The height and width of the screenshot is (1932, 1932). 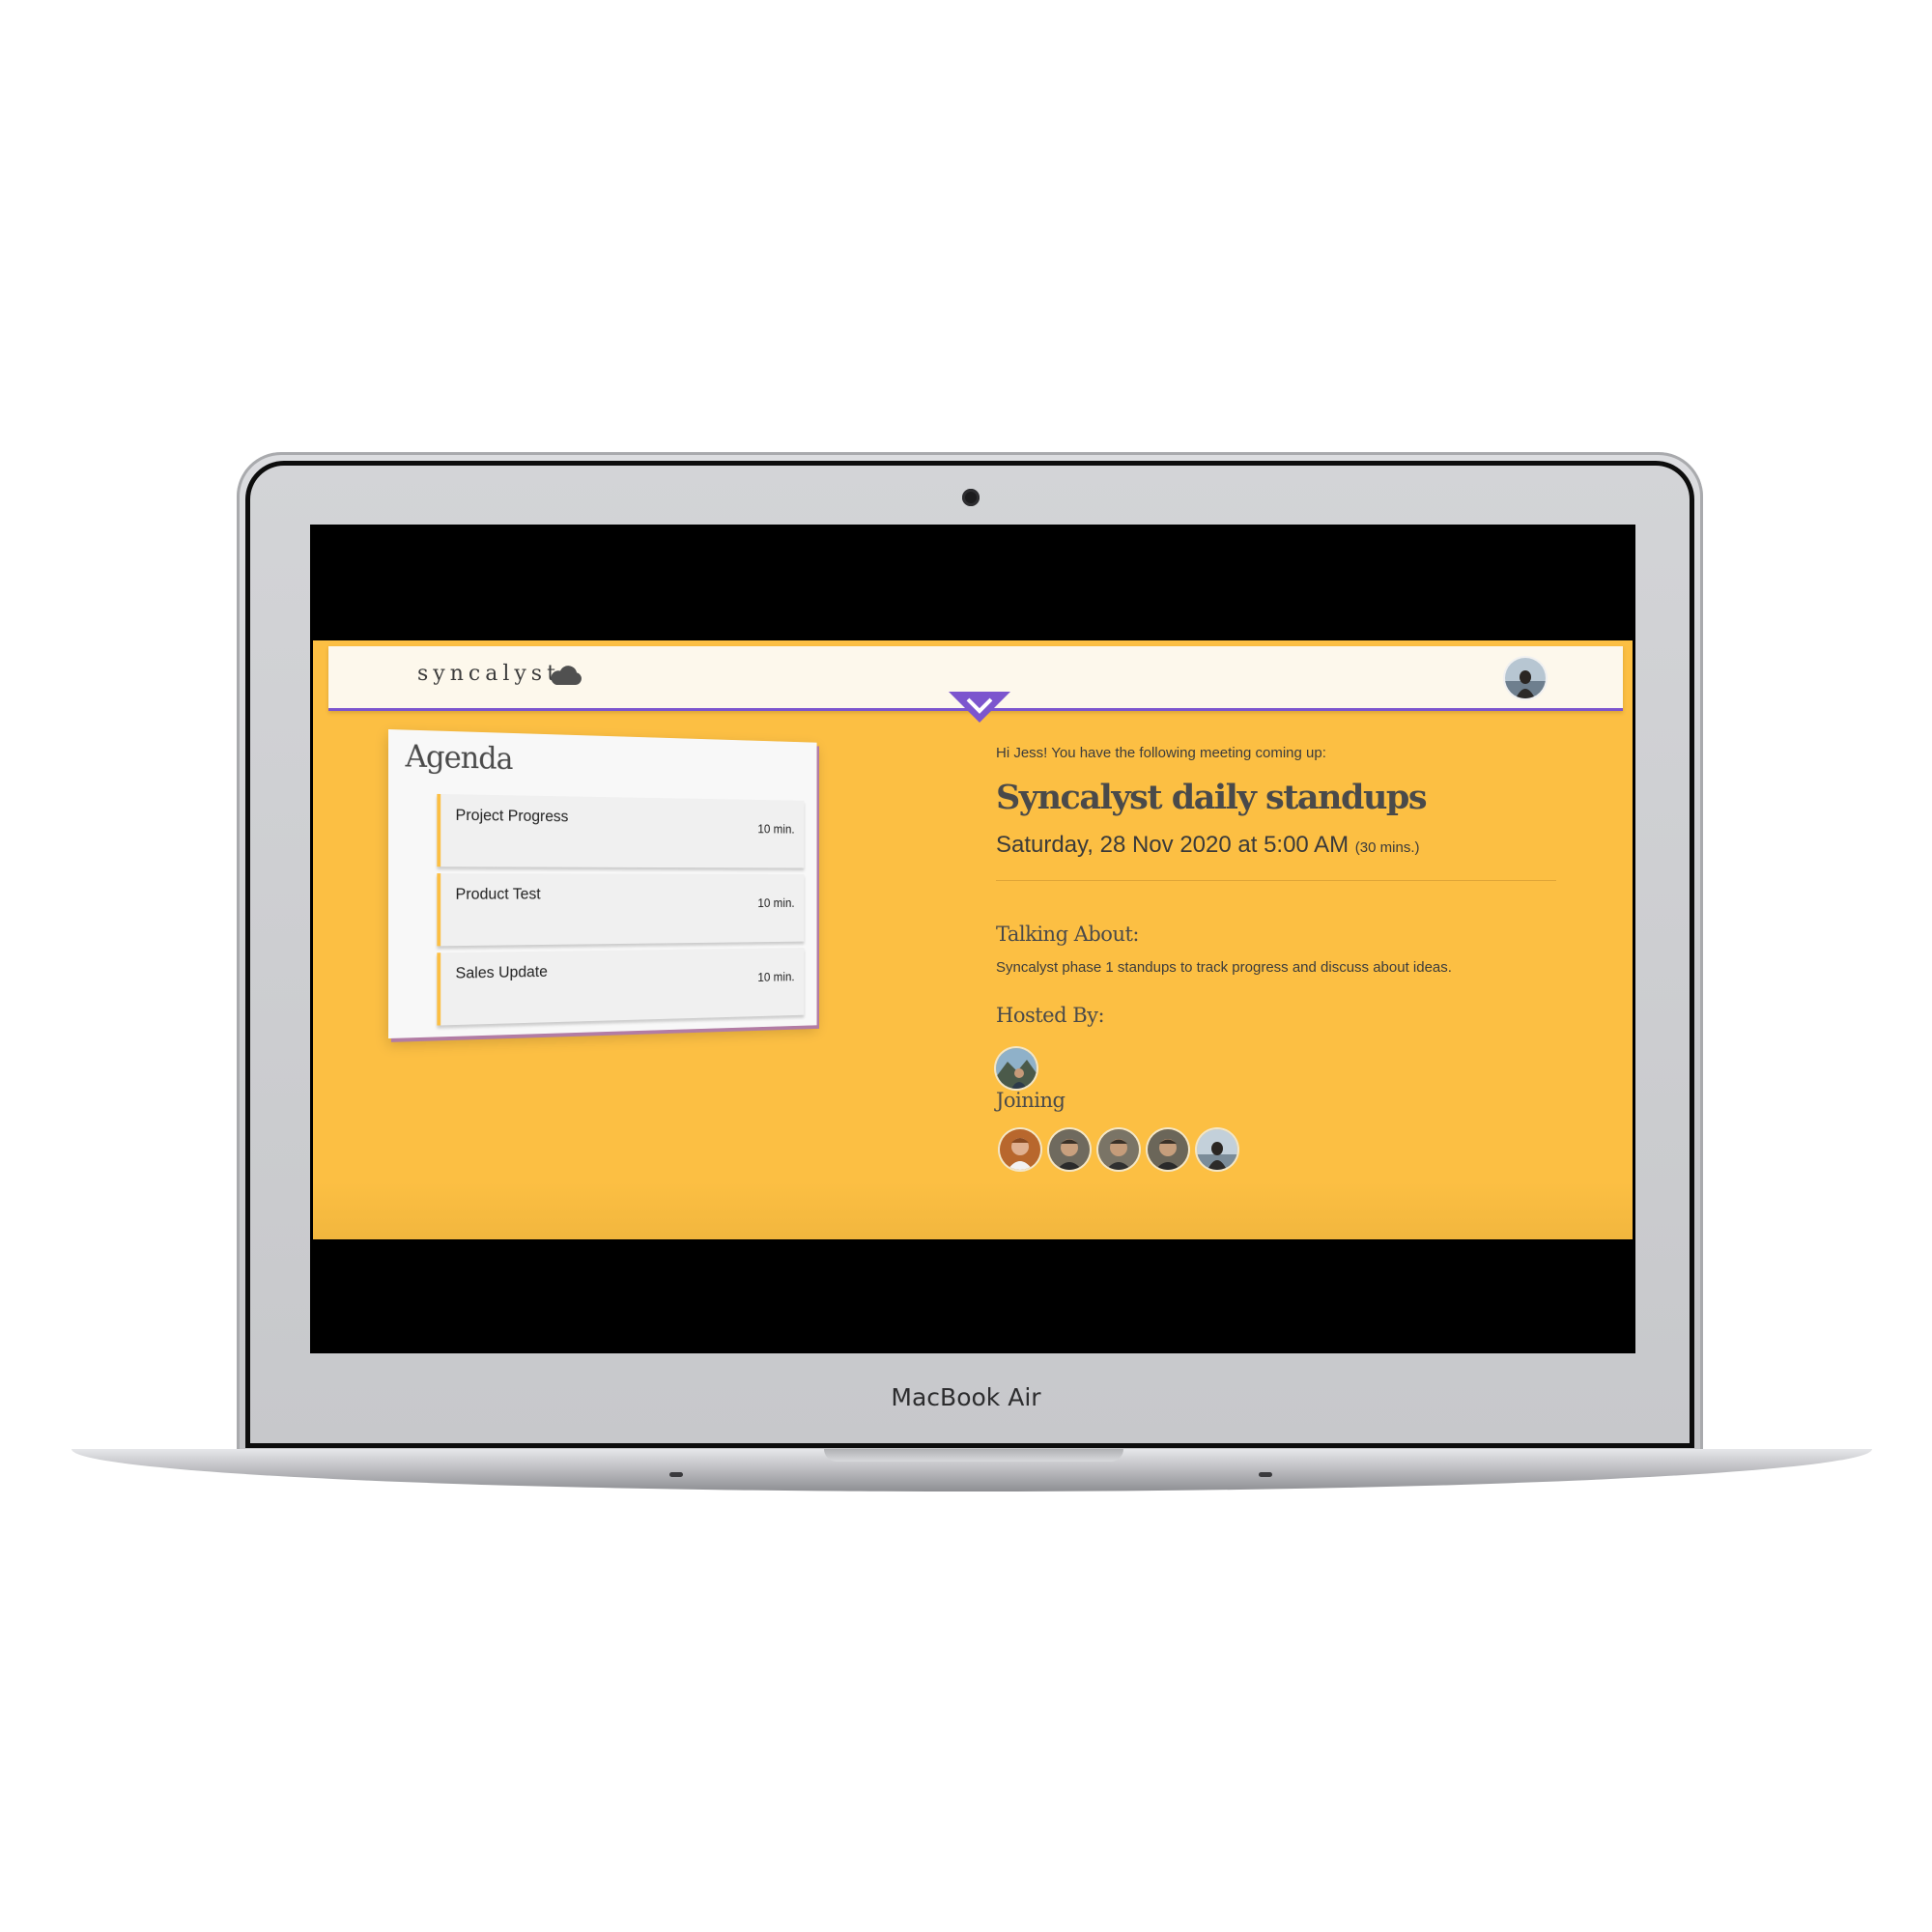 What do you see at coordinates (621, 830) in the screenshot?
I see `agenda-item: Project Progress 10 min.` at bounding box center [621, 830].